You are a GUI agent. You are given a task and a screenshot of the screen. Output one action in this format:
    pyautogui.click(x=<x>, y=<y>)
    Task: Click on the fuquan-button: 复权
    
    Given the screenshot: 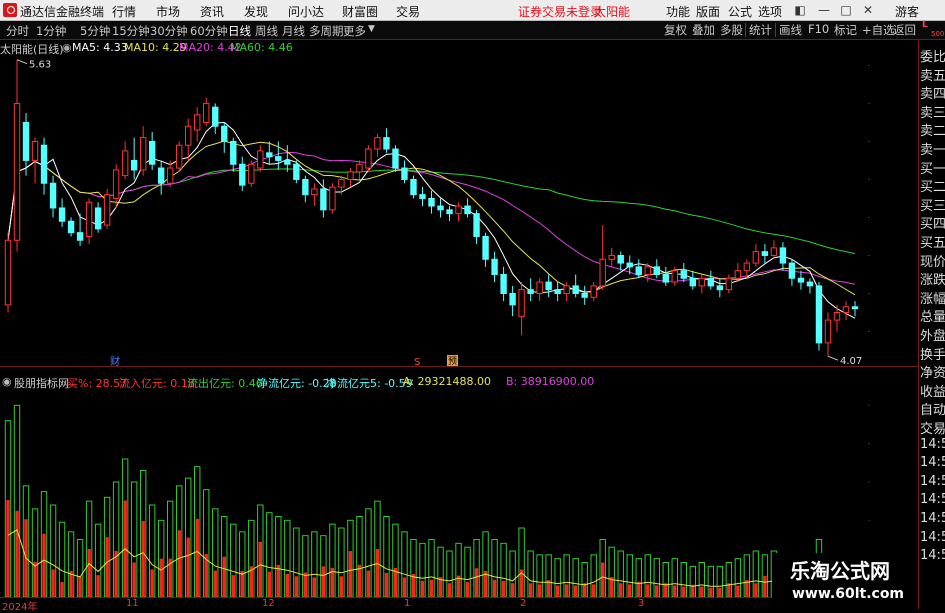 What is the action you would take?
    pyautogui.click(x=675, y=30)
    